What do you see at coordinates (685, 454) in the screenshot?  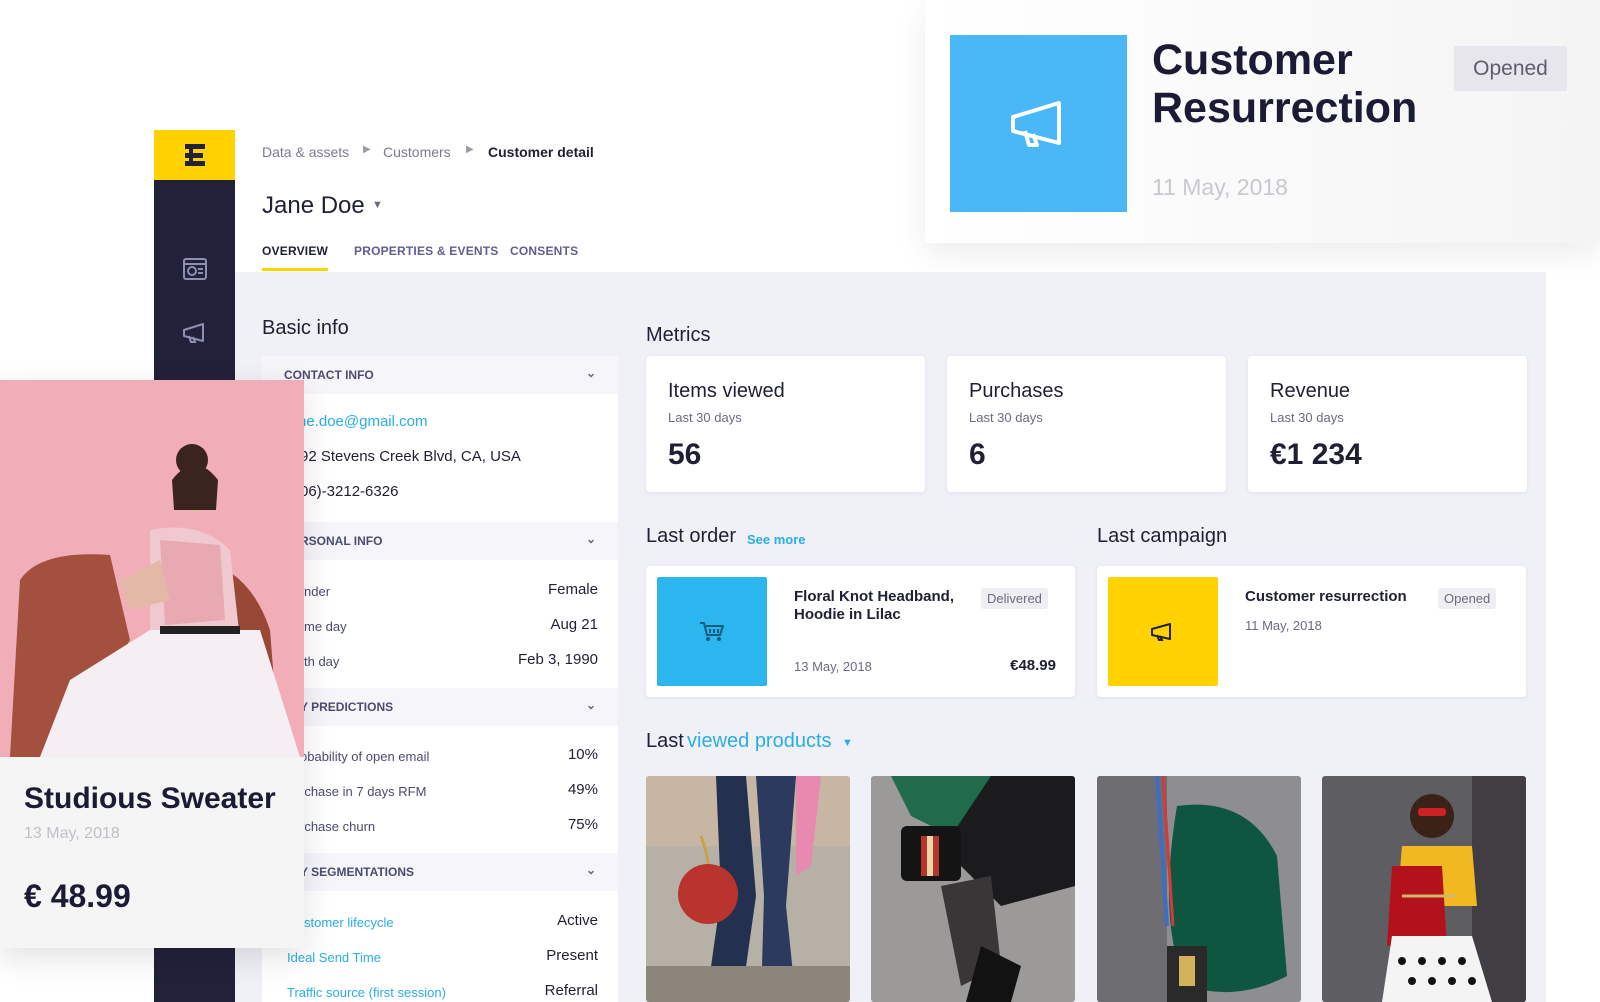 I see `metric-value: 56` at bounding box center [685, 454].